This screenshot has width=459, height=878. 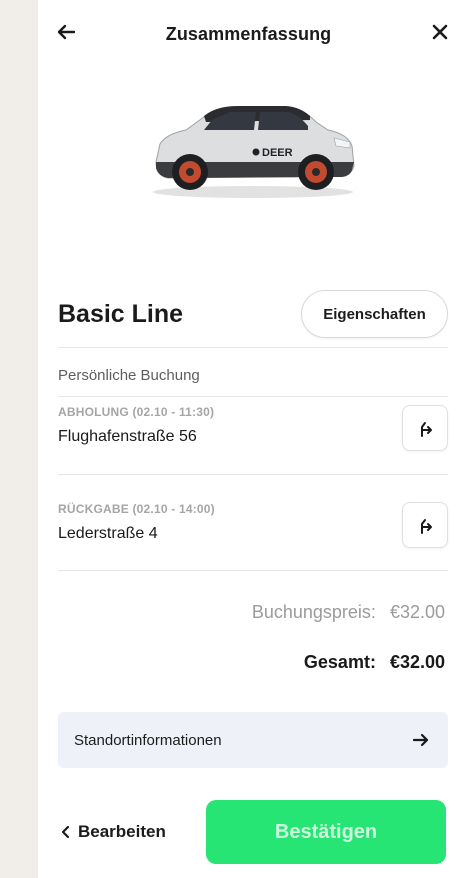 What do you see at coordinates (277, 153) in the screenshot?
I see `car-logo-text: DEER` at bounding box center [277, 153].